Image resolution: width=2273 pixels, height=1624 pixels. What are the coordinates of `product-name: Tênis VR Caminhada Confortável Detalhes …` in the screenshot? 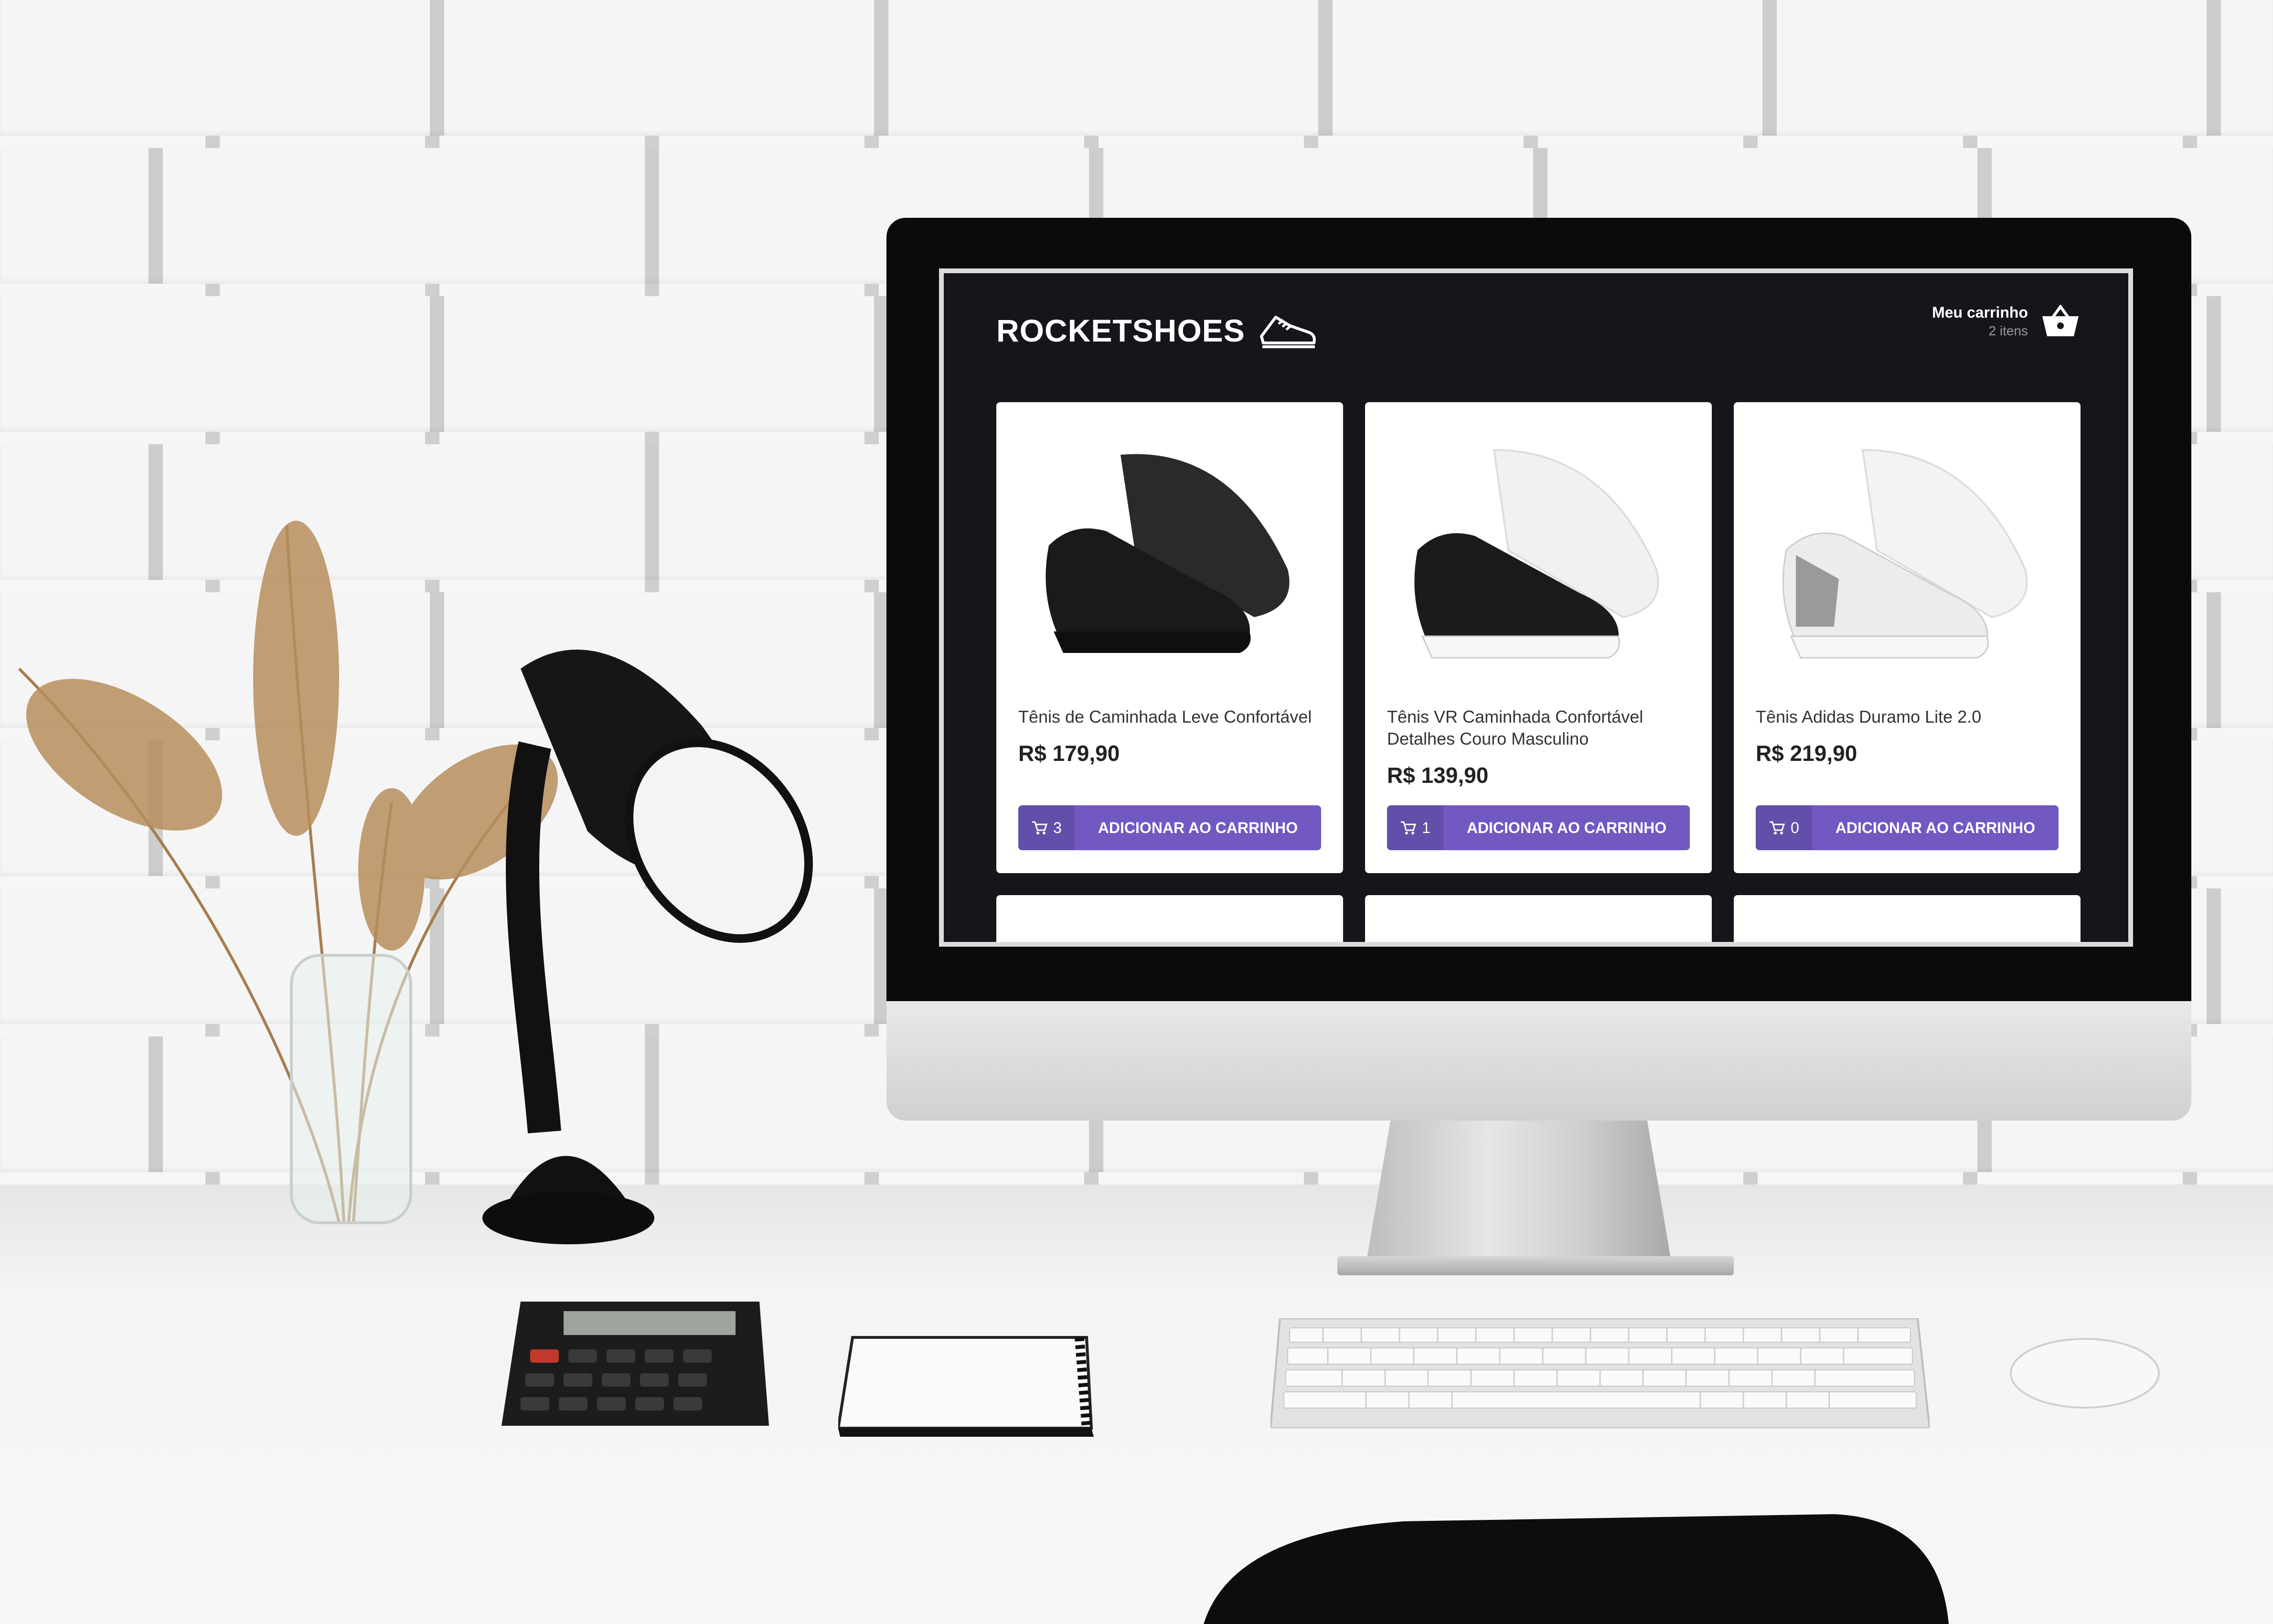 It's located at (1515, 727).